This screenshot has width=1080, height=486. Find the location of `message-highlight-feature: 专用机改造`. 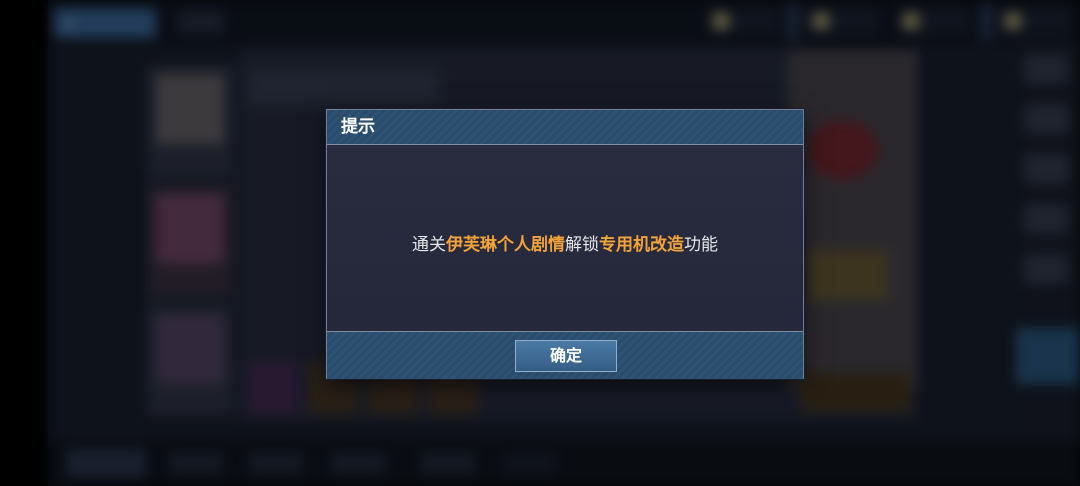

message-highlight-feature: 专用机改造 is located at coordinates (641, 245).